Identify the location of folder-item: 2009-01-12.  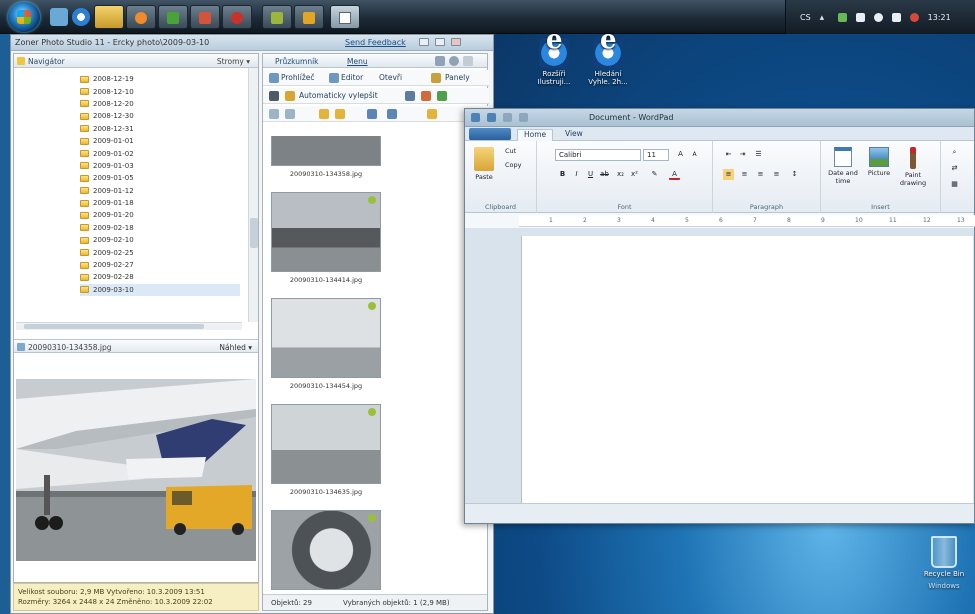
(160, 191).